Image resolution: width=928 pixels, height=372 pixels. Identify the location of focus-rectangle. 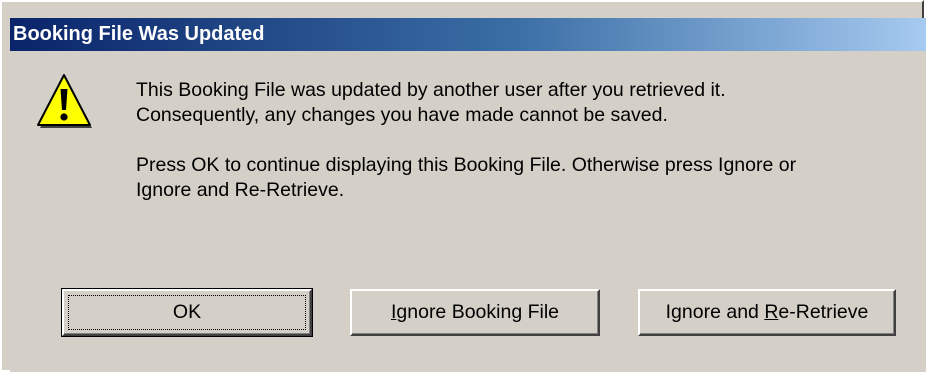
(187, 312).